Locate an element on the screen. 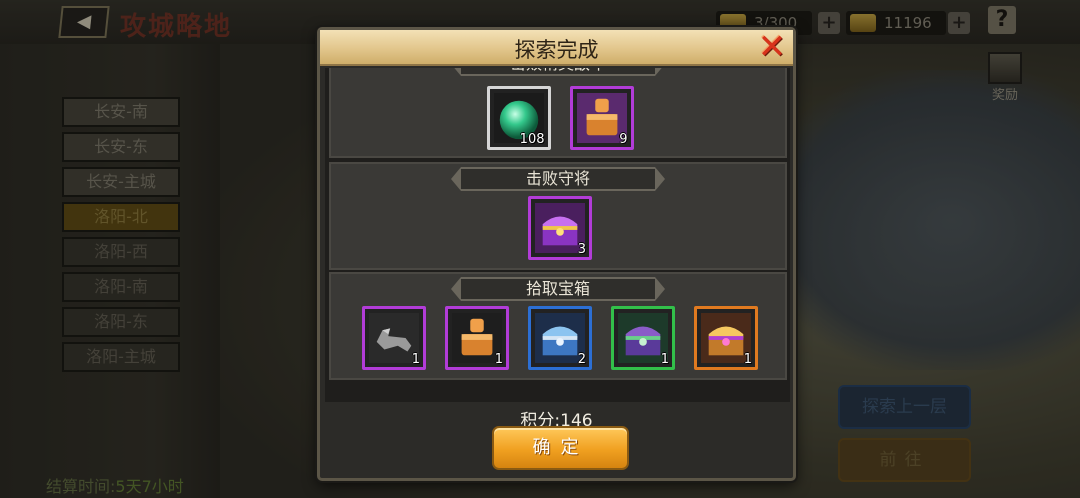  item-row: 108 9 is located at coordinates (560, 118).